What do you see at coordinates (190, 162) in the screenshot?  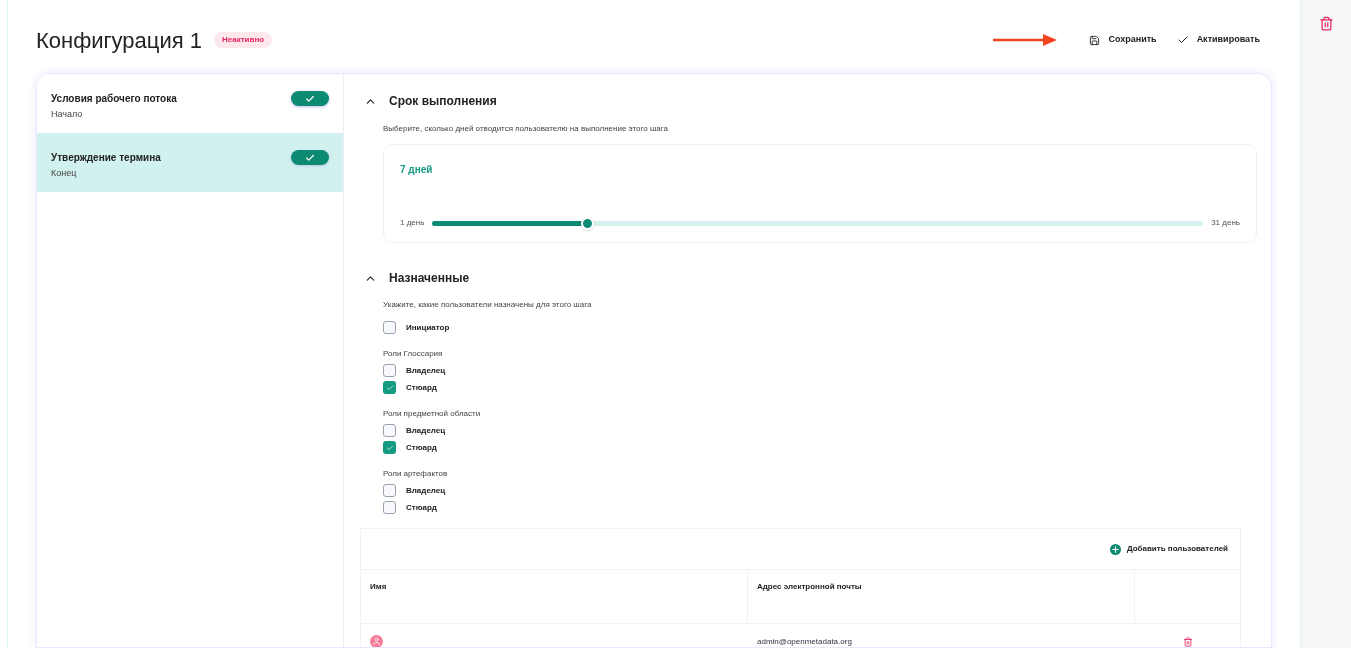 I see `step-item: Утверждение термина Конец` at bounding box center [190, 162].